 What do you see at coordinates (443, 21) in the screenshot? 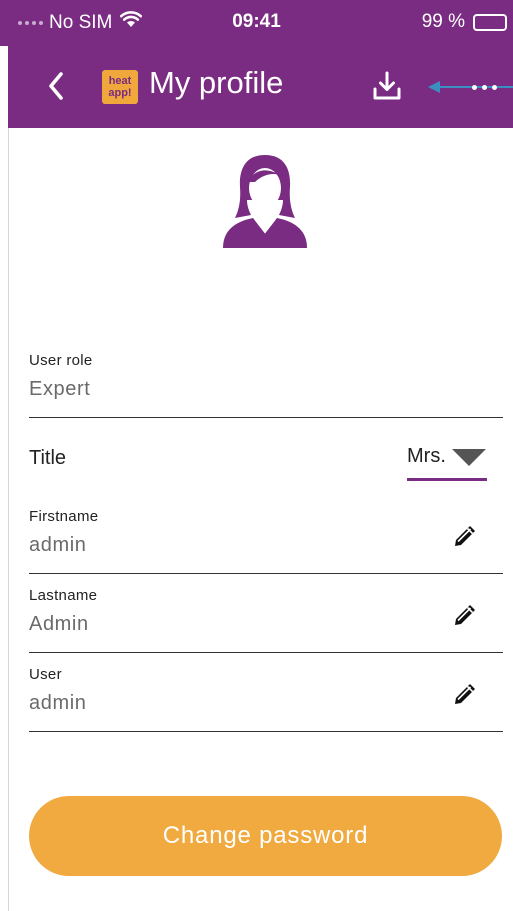
I see `battery-percent: 99 %` at bounding box center [443, 21].